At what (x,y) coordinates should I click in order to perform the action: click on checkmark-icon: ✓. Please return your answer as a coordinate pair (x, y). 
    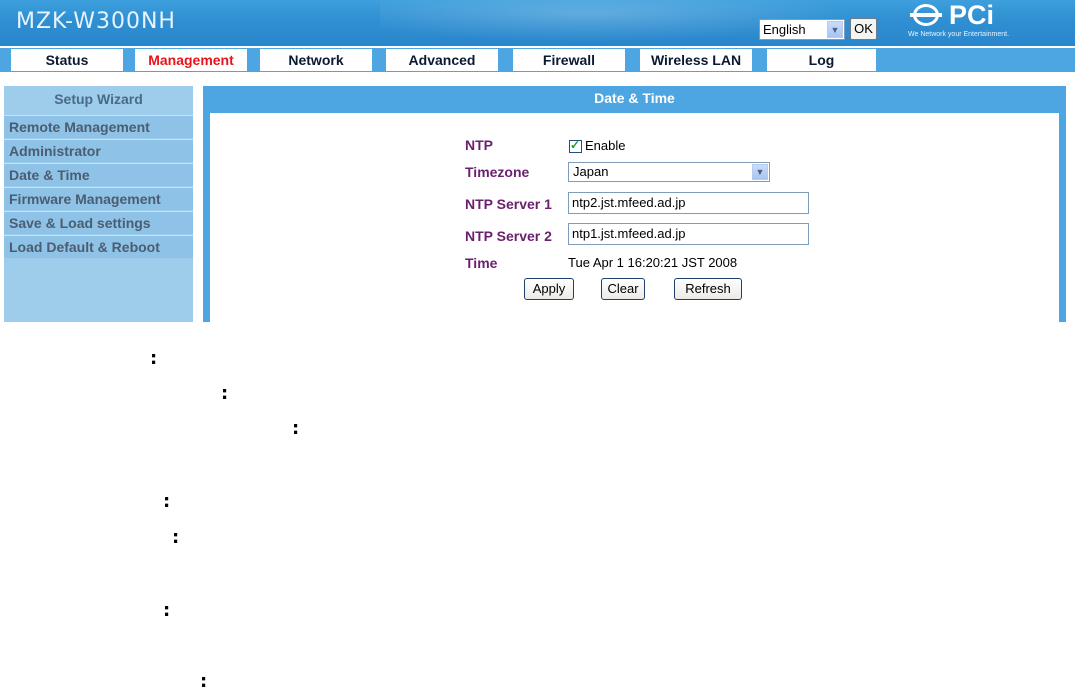
    Looking at the image, I should click on (575, 145).